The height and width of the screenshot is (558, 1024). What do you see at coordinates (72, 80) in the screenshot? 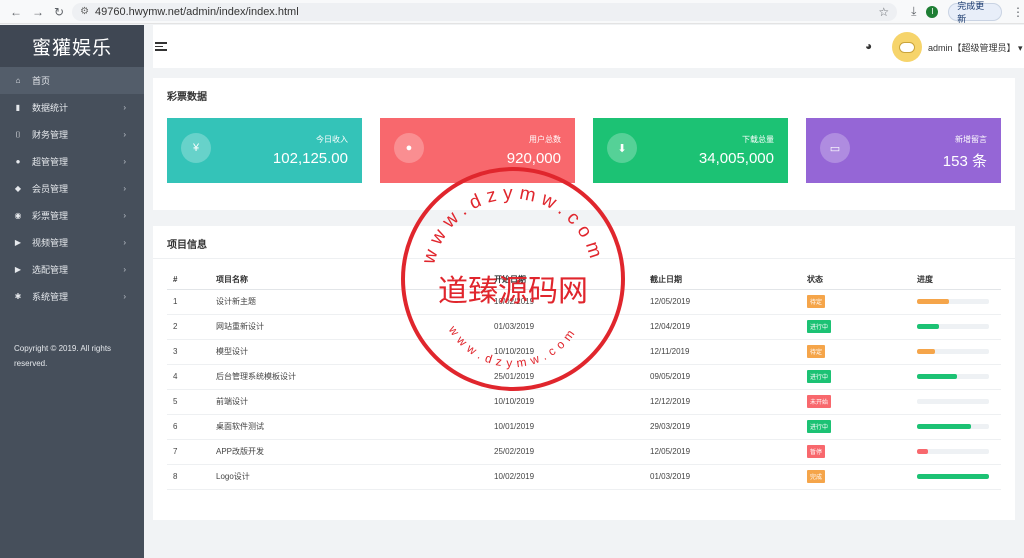
I see `sidebar-item-0: ⌂ 首页` at bounding box center [72, 80].